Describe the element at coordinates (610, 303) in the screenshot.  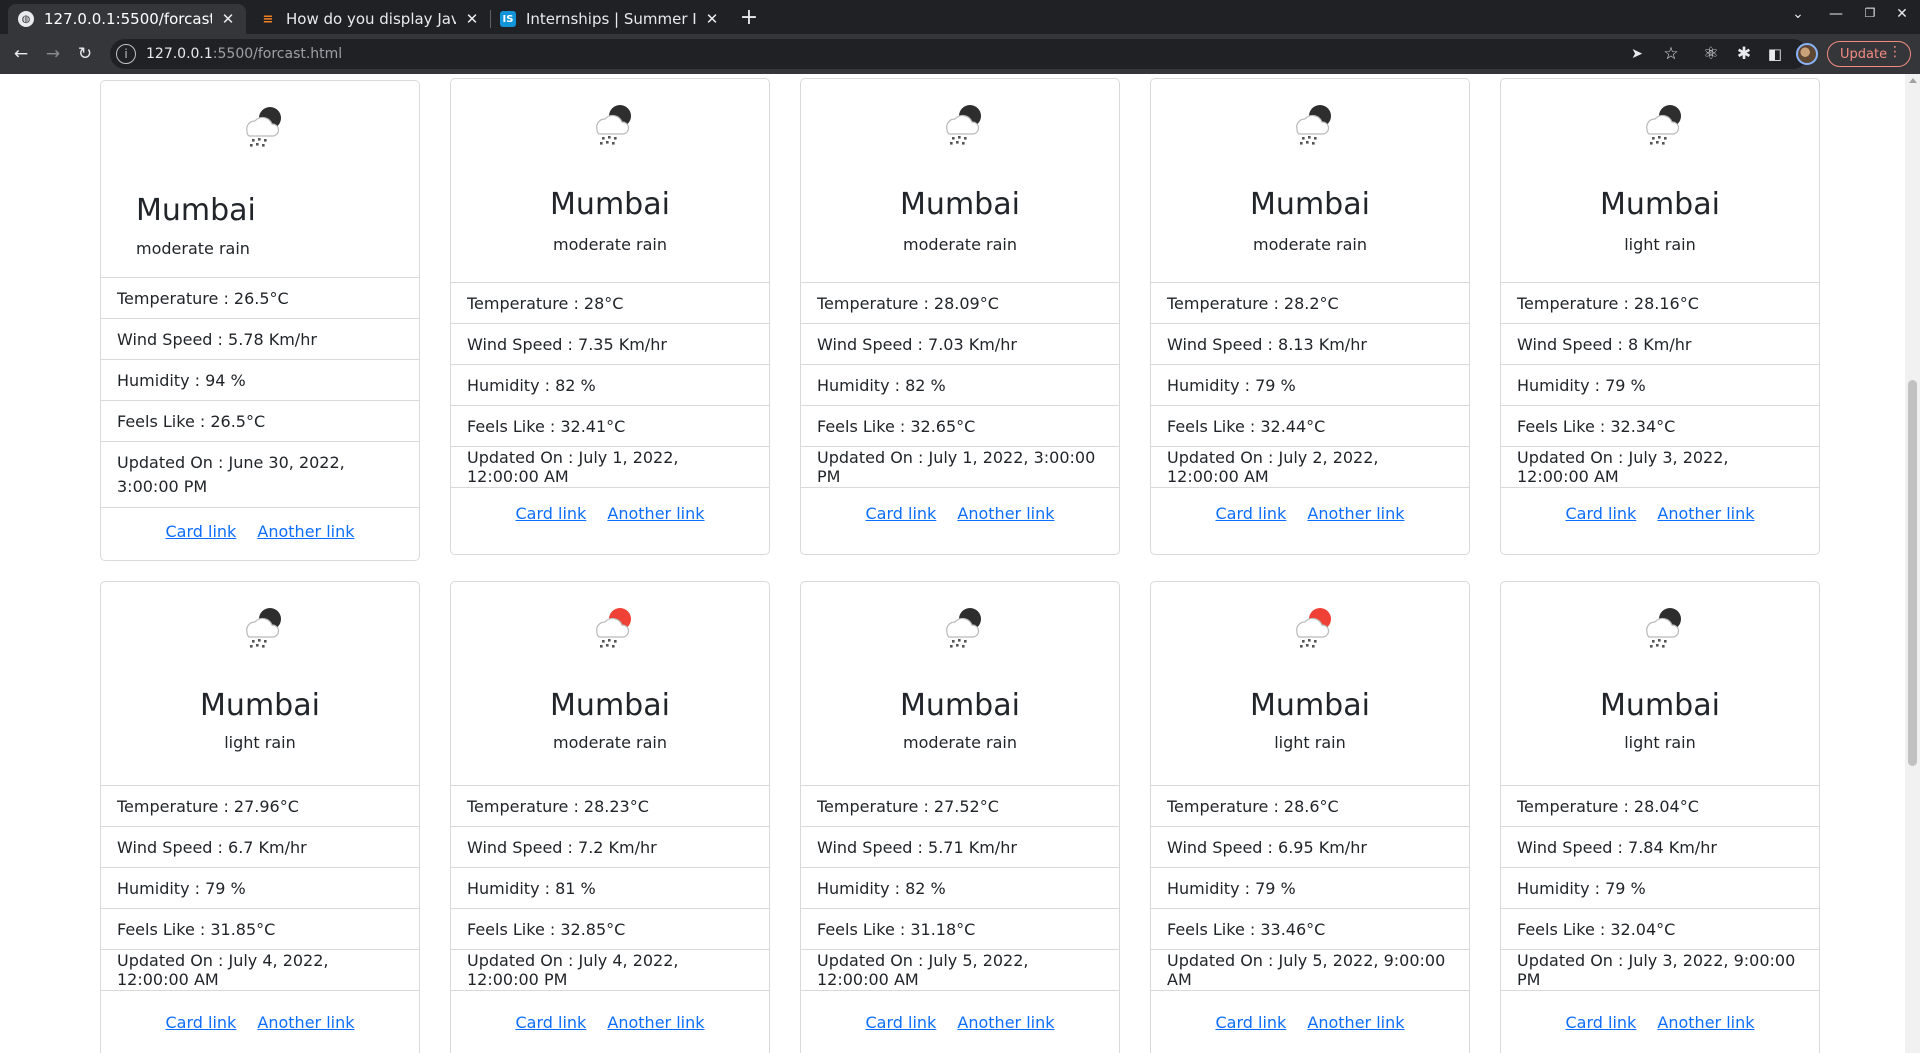
I see `temperature-item: Temperature : 28°C` at that location.